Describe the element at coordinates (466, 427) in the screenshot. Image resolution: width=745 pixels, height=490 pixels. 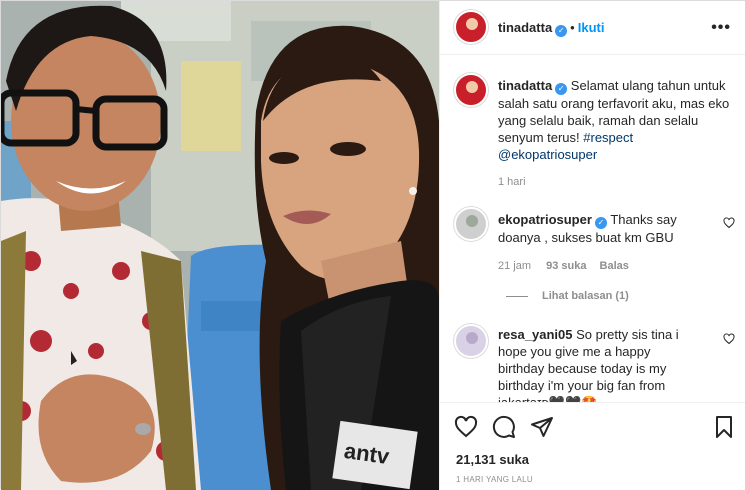
I see `heart-icon` at that location.